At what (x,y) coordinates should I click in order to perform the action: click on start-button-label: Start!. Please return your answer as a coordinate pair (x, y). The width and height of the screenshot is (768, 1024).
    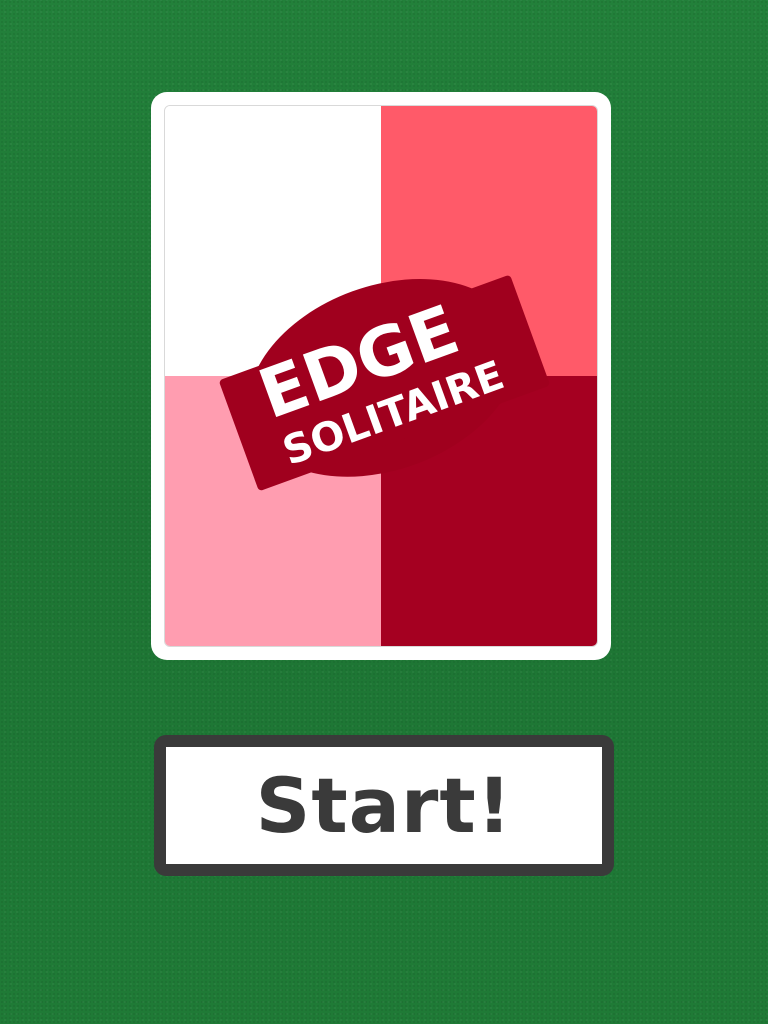
    Looking at the image, I should click on (384, 805).